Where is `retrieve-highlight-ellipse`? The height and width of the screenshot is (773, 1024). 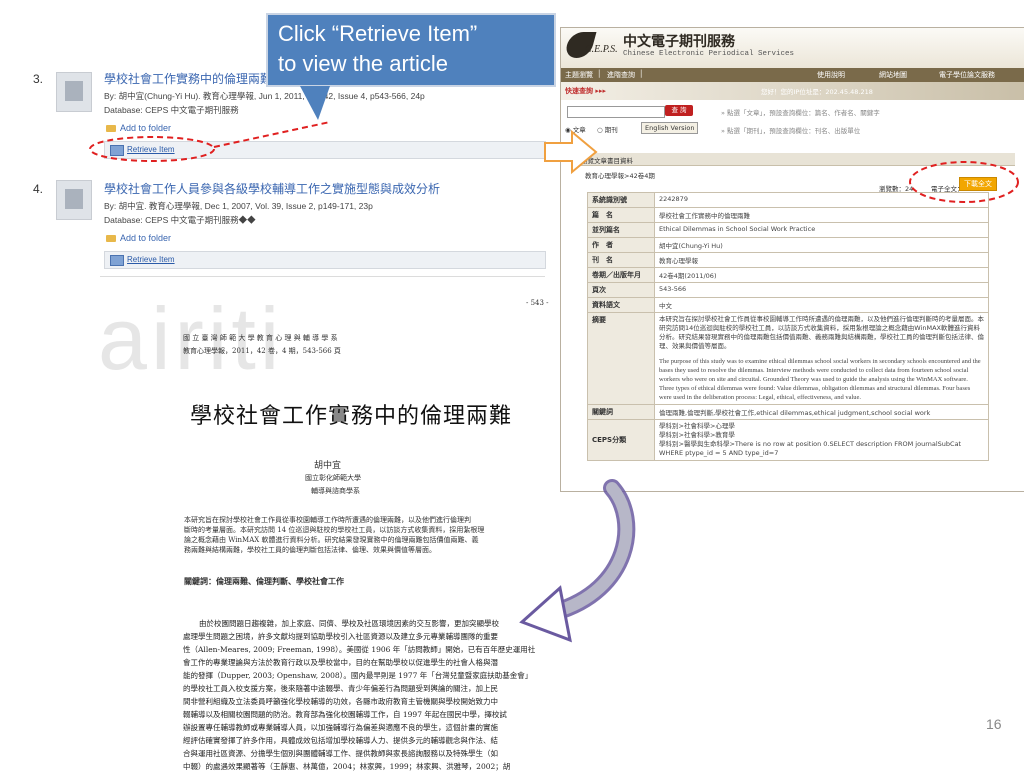
retrieve-highlight-ellipse is located at coordinates (152, 149).